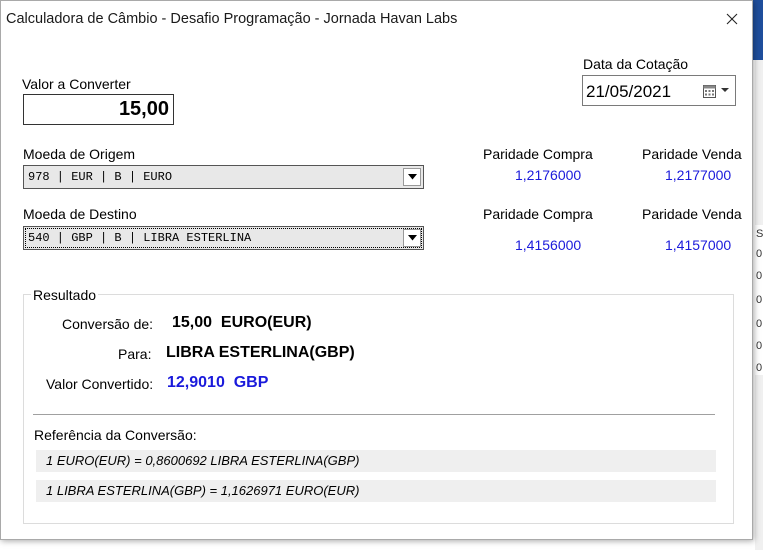  Describe the element at coordinates (629, 91) in the screenshot. I see `quote-date-value: 21/05/2021` at that location.